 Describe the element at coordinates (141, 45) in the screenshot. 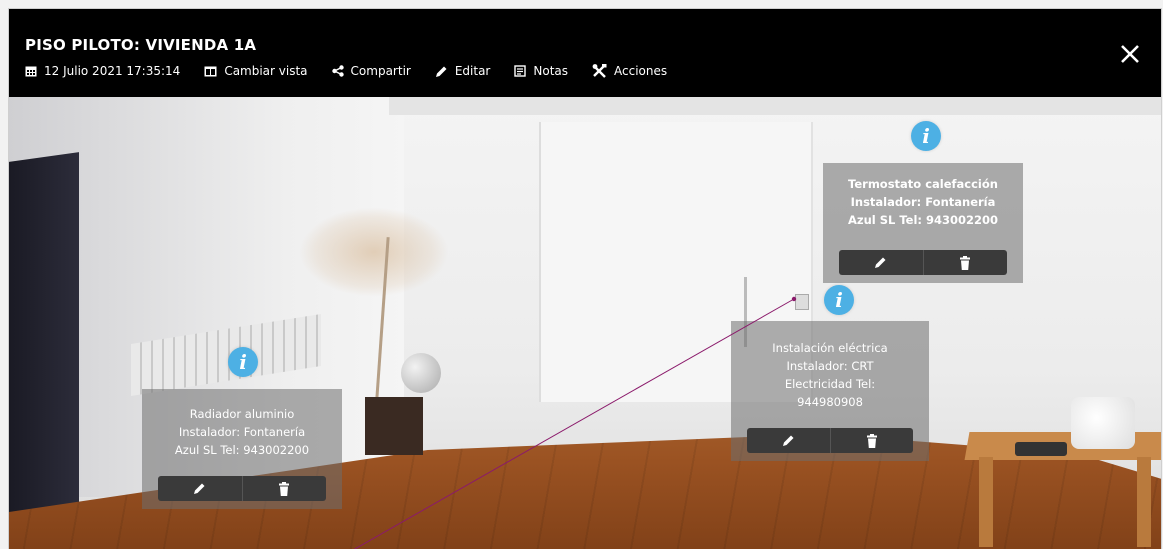

I see `page-title: PISO PILOTO: VIVIENDA 1A` at that location.